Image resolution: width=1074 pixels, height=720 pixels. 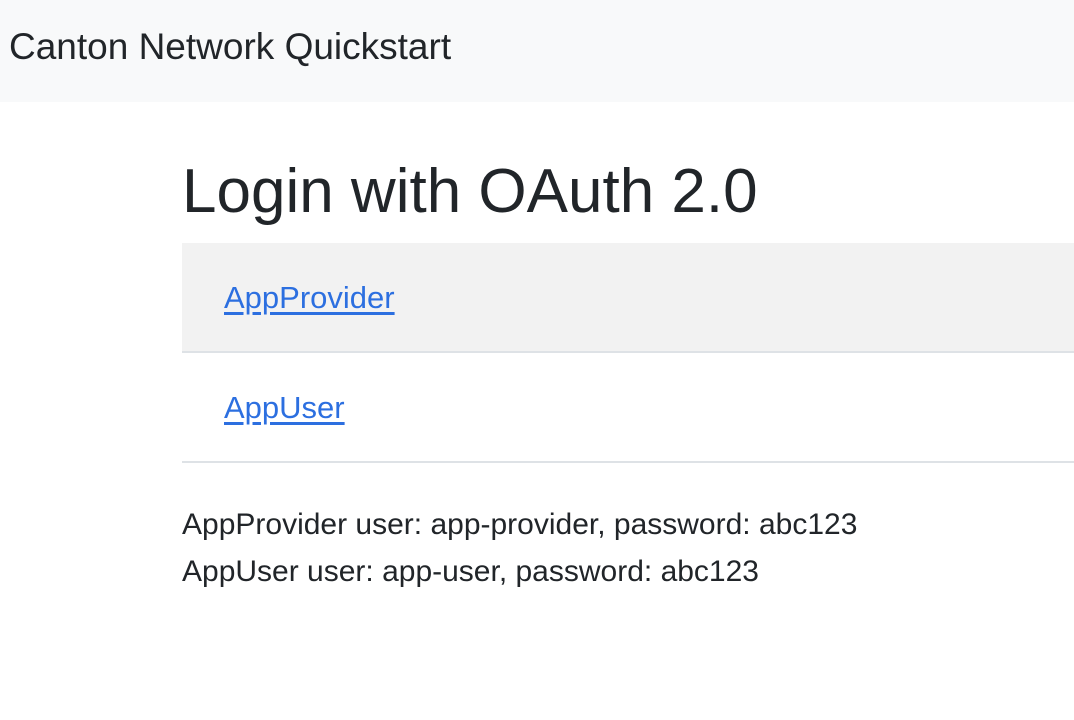 I want to click on navbar-brand: Canton Network Quickstart, so click(x=230, y=47).